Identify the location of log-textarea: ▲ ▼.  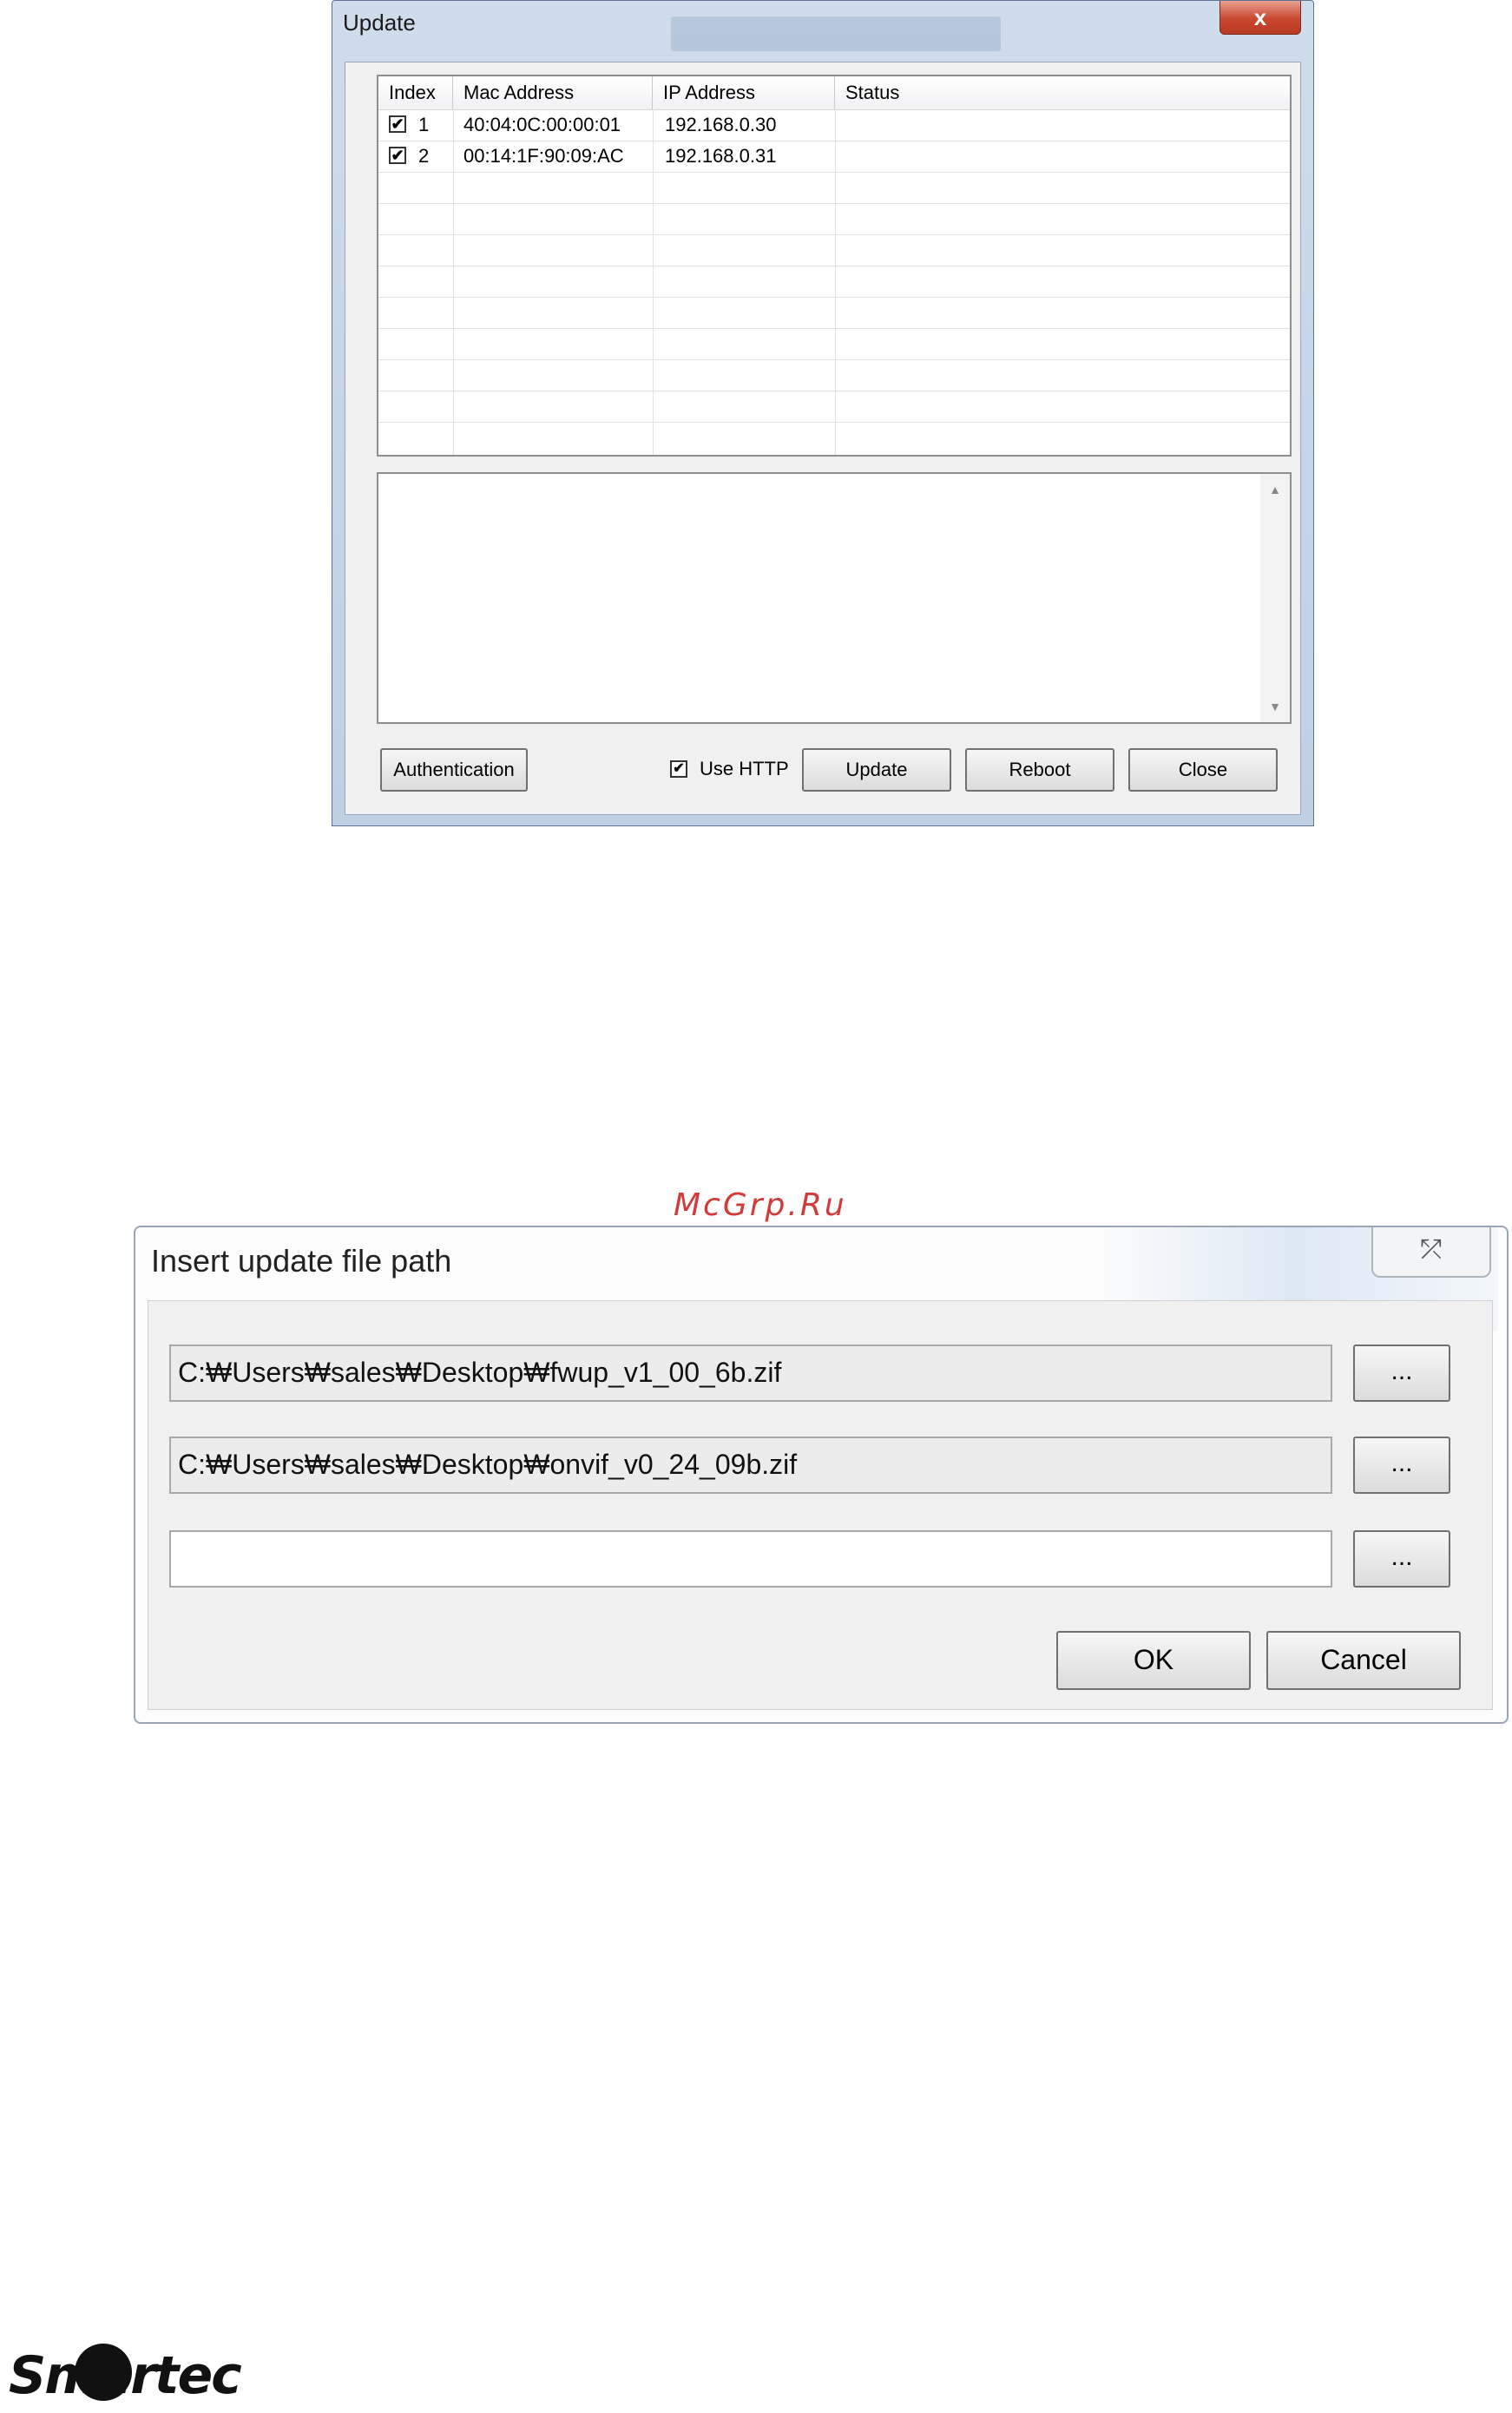
(834, 598).